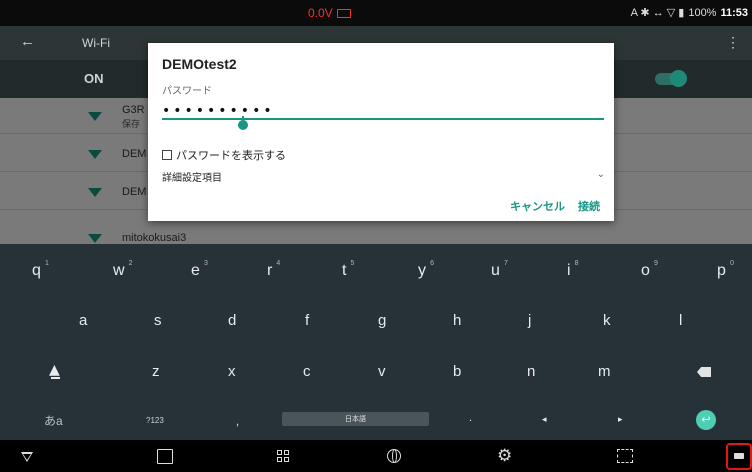 This screenshot has width=752, height=472. What do you see at coordinates (54, 370) in the screenshot?
I see `shift-key: ▲` at bounding box center [54, 370].